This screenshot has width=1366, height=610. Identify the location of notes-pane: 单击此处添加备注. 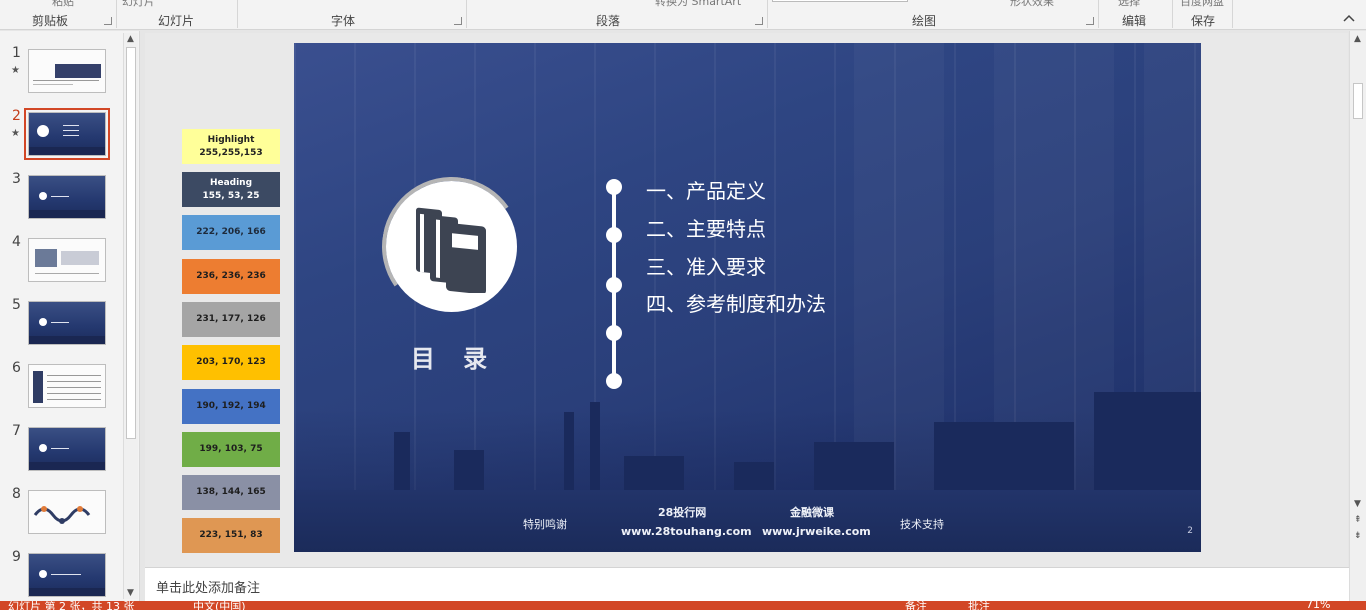
(747, 584).